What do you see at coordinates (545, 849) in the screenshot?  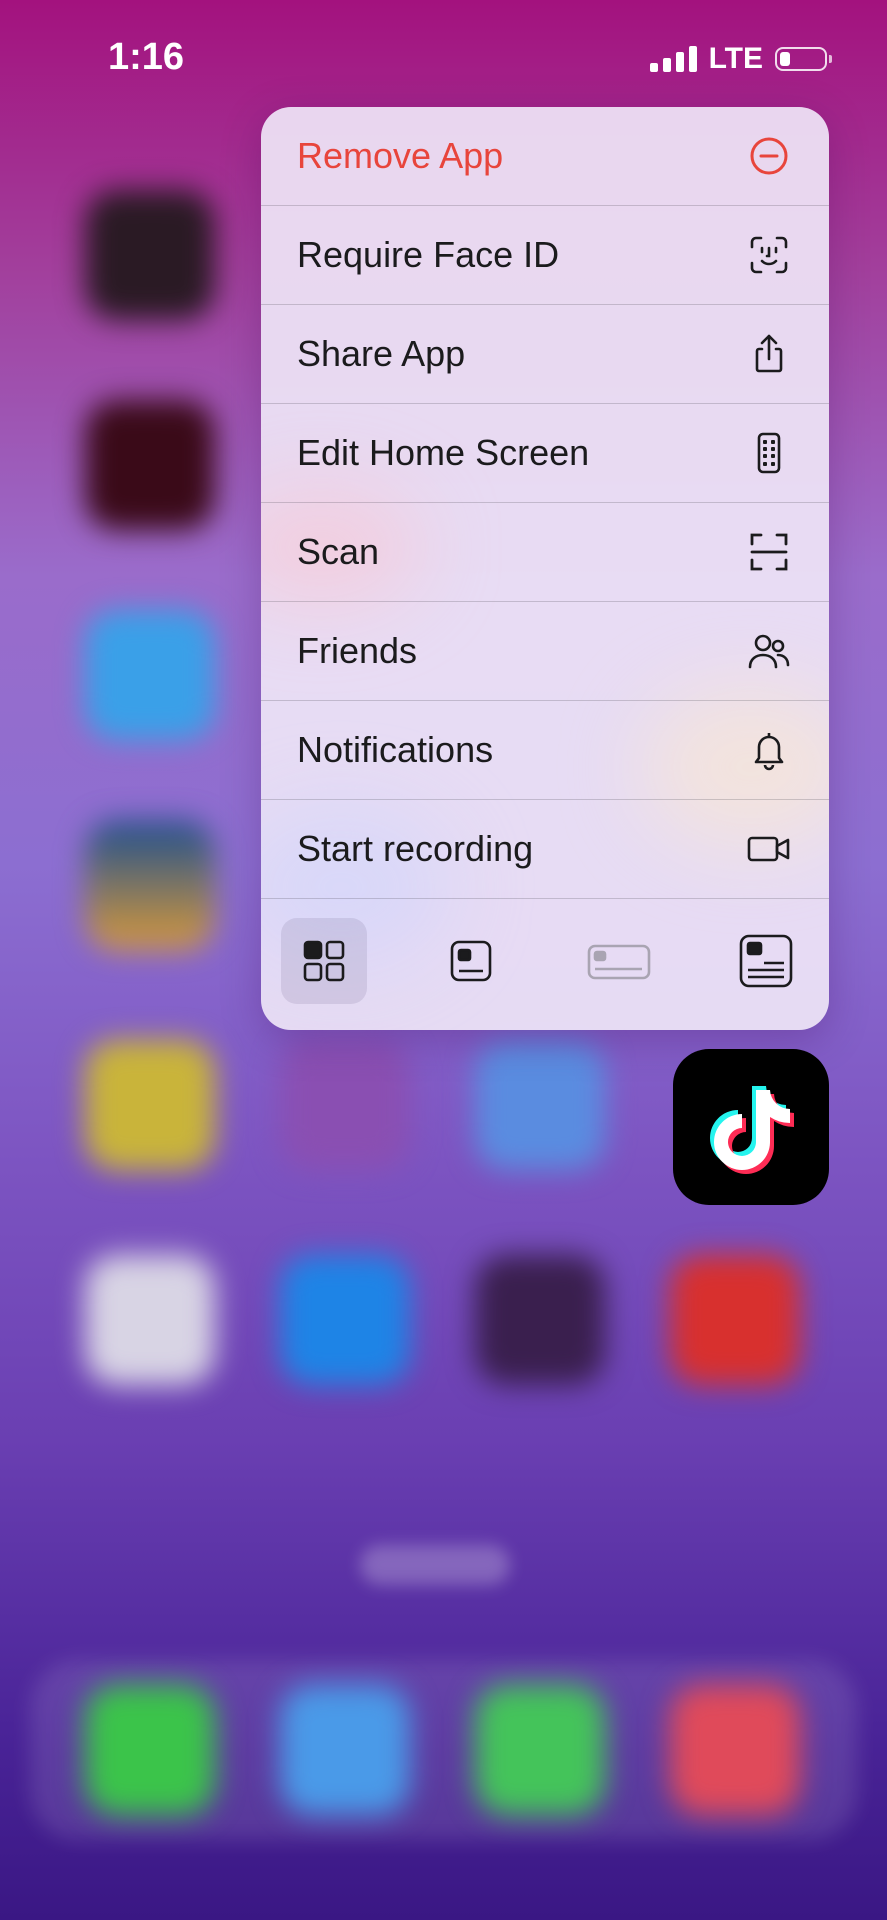 I see `start-recording-menu-item: Start recording` at bounding box center [545, 849].